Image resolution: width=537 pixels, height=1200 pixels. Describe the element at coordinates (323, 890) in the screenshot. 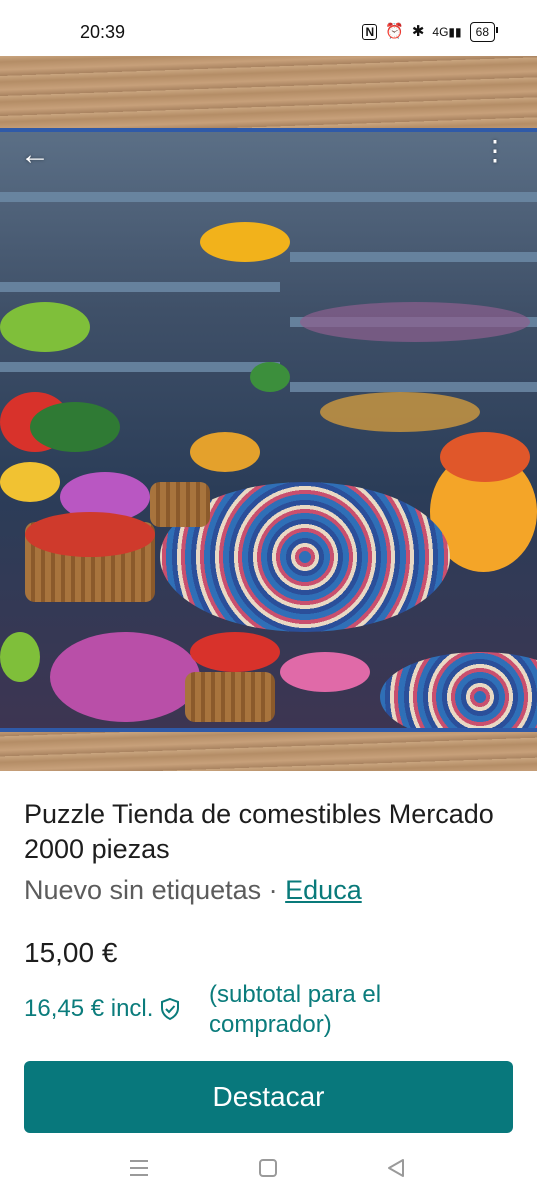

I see `brand-link: Educa` at that location.